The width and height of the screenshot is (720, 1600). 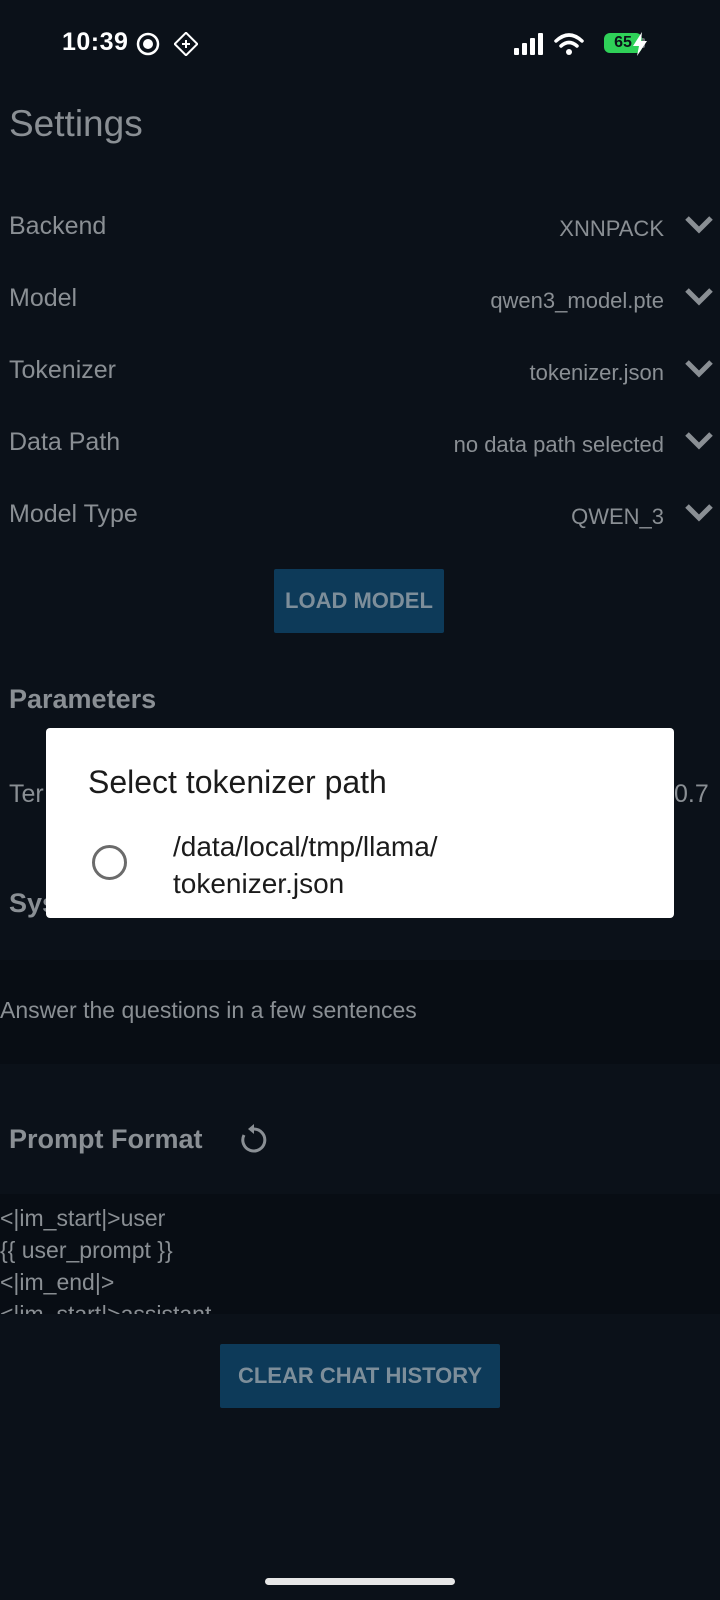 What do you see at coordinates (83, 1218) in the screenshot?
I see `prompt-line: <|im_start|>user` at bounding box center [83, 1218].